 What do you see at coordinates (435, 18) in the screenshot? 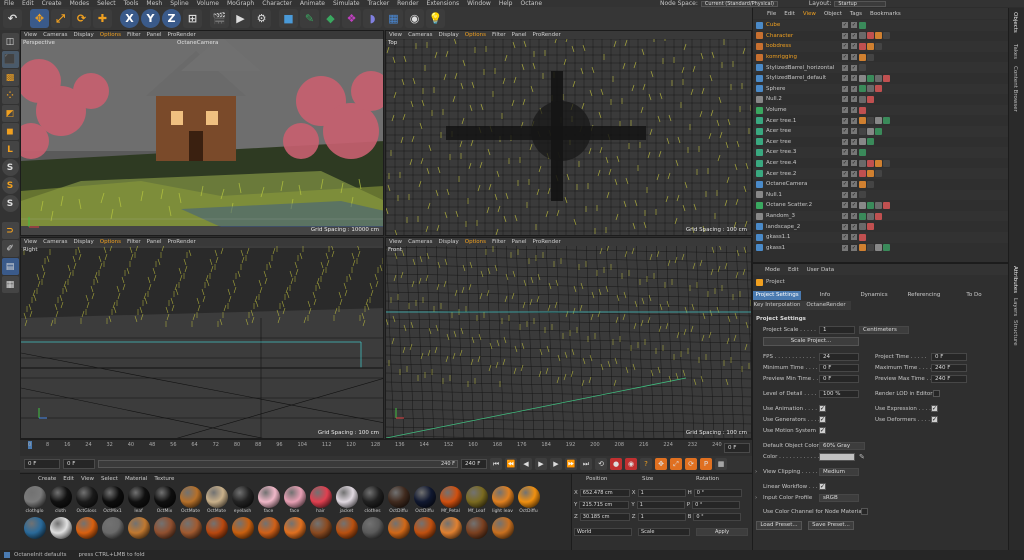
I see `light-icon: 💡` at bounding box center [435, 18].